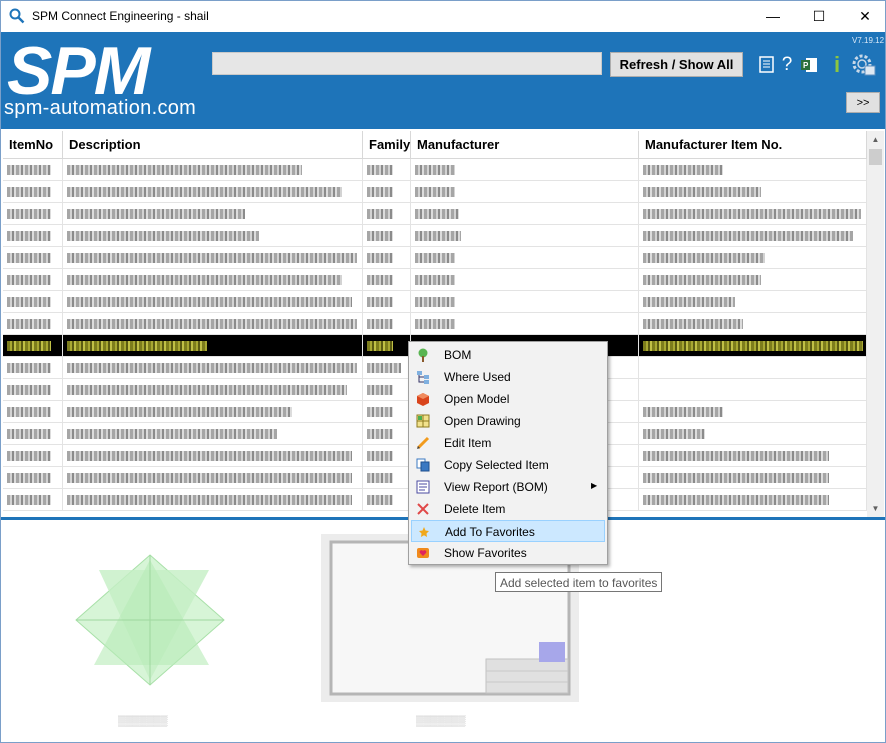 Image resolution: width=886 pixels, height=743 pixels. What do you see at coordinates (508, 355) in the screenshot?
I see `menu-item-bom: BOM` at bounding box center [508, 355].